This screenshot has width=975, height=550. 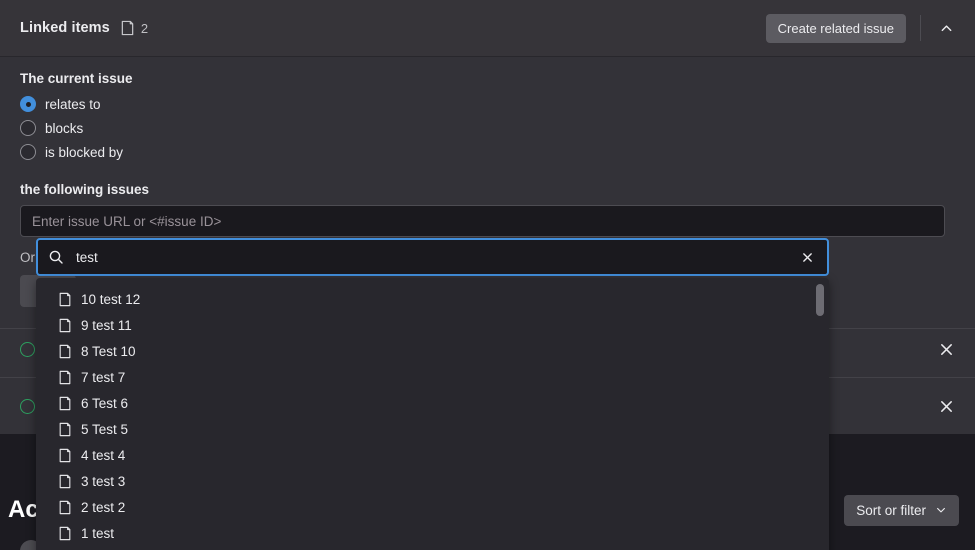 I want to click on search-icon, so click(x=56, y=257).